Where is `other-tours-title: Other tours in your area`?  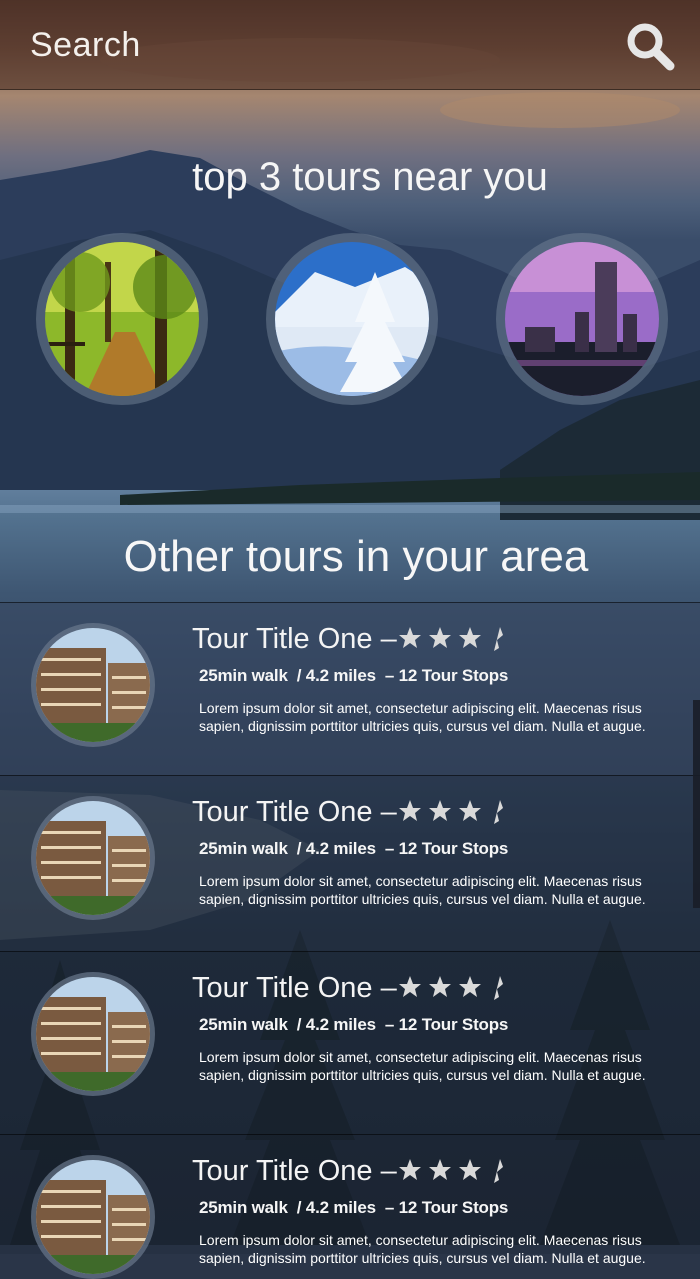 other-tours-title: Other tours in your area is located at coordinates (356, 556).